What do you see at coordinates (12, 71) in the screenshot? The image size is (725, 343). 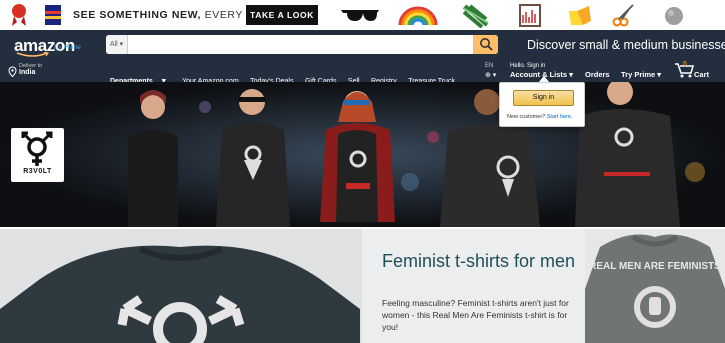 I see `location-pin-icon` at bounding box center [12, 71].